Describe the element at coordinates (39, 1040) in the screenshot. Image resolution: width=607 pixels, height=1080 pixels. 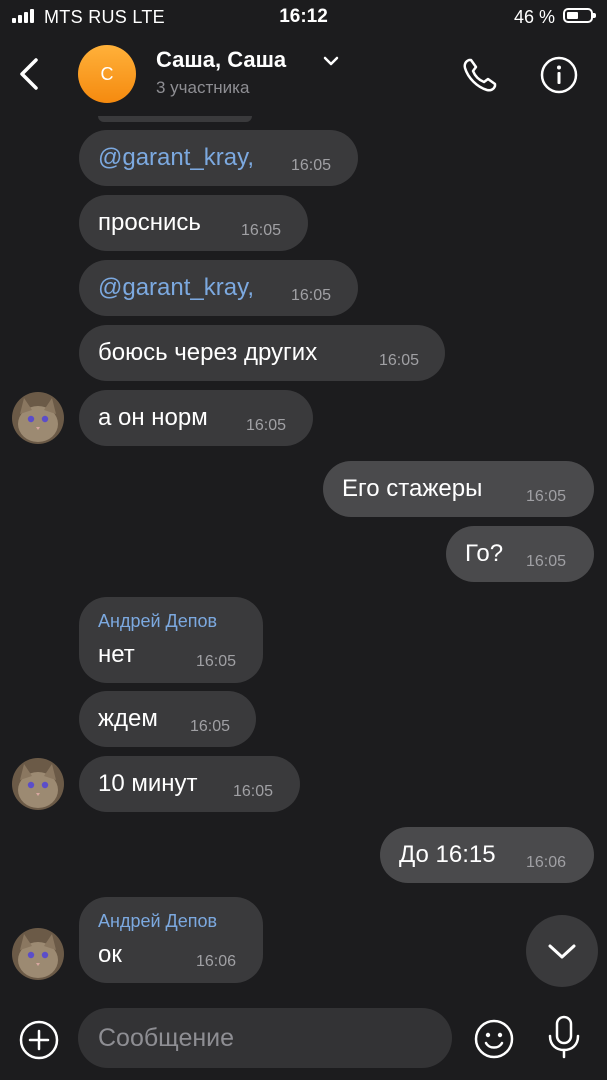
I see `add-attachment-icon` at that location.